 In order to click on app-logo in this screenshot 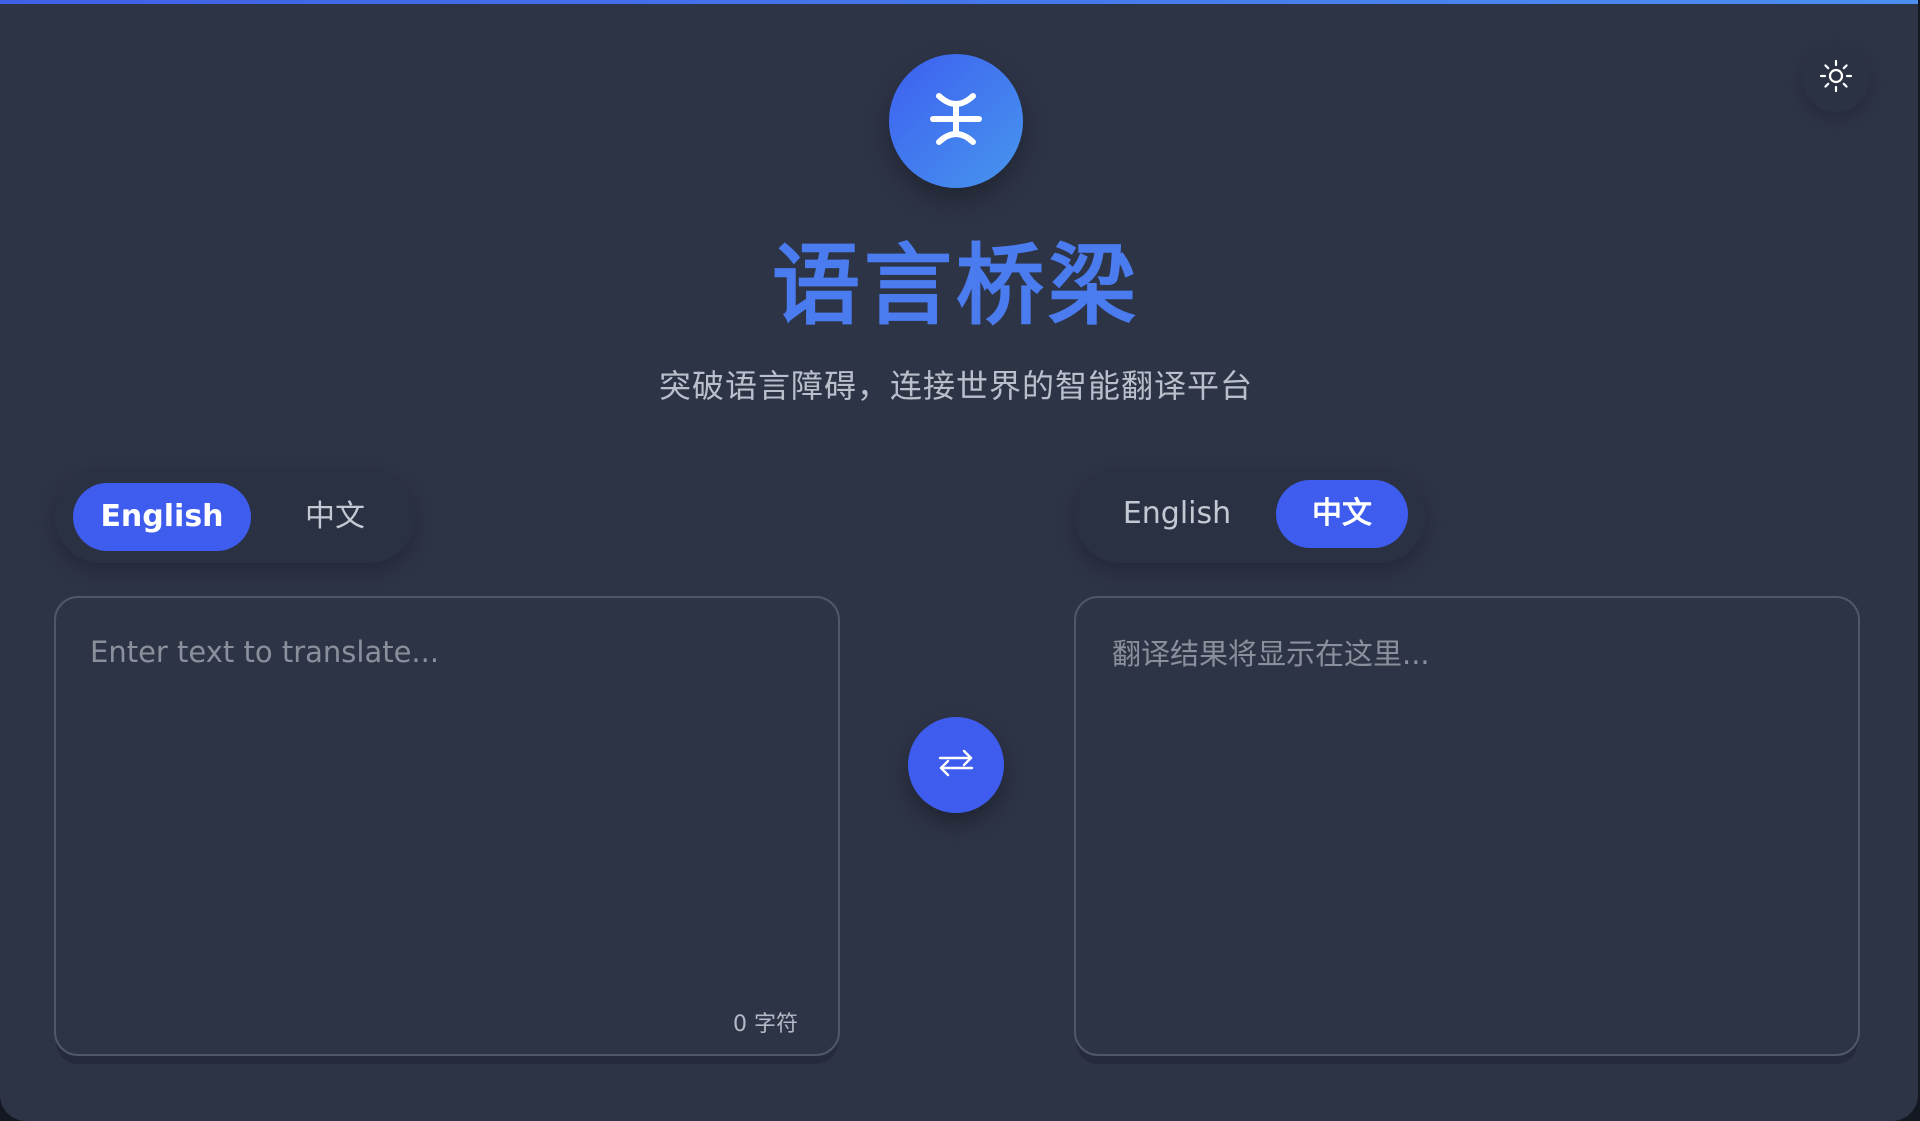, I will do `click(956, 121)`.